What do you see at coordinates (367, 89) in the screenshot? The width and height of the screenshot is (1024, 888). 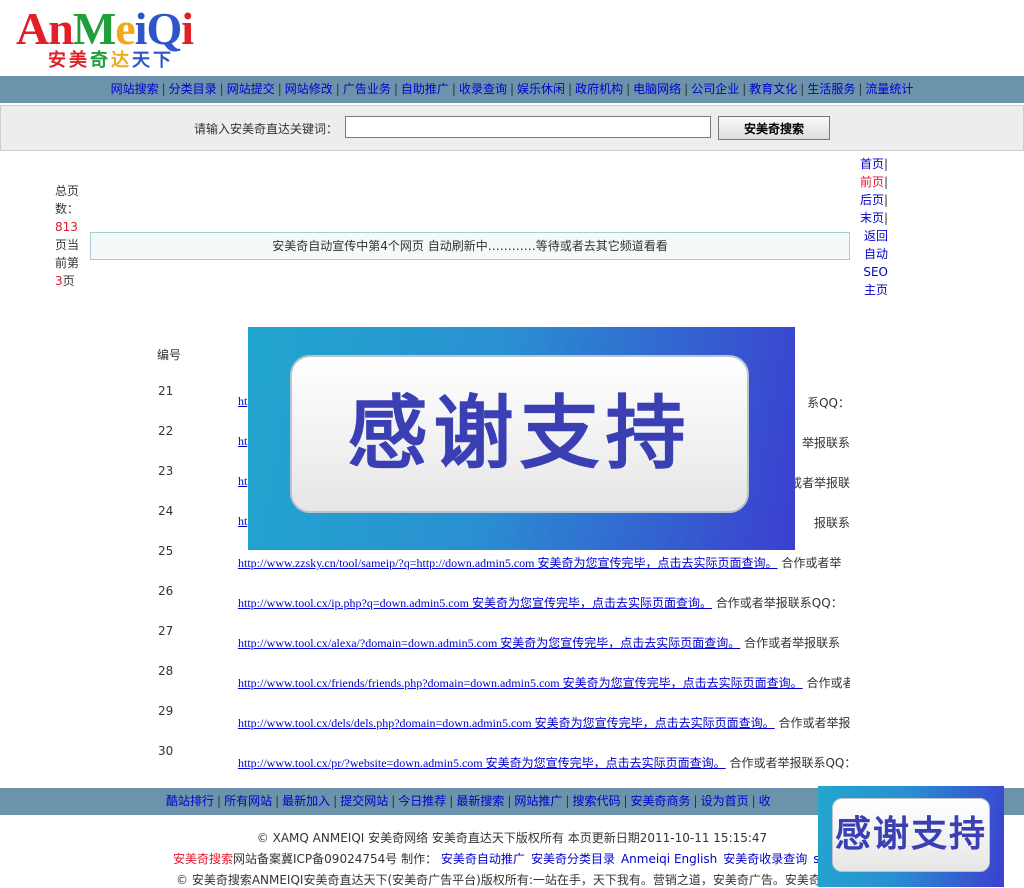 I see `top-nav-link: 广告业务` at bounding box center [367, 89].